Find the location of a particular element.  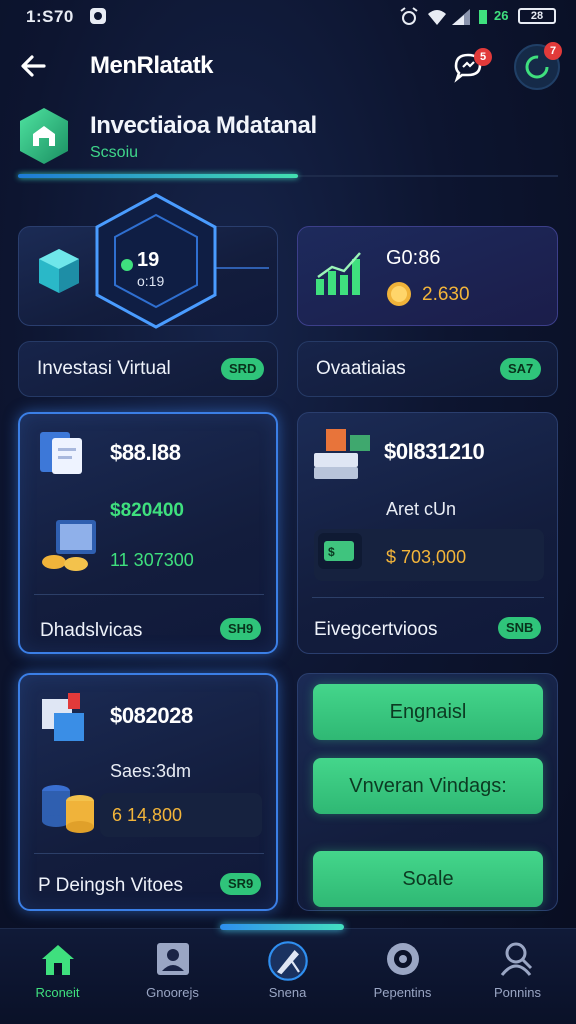

engage-button: Engnaisl is located at coordinates (428, 712).